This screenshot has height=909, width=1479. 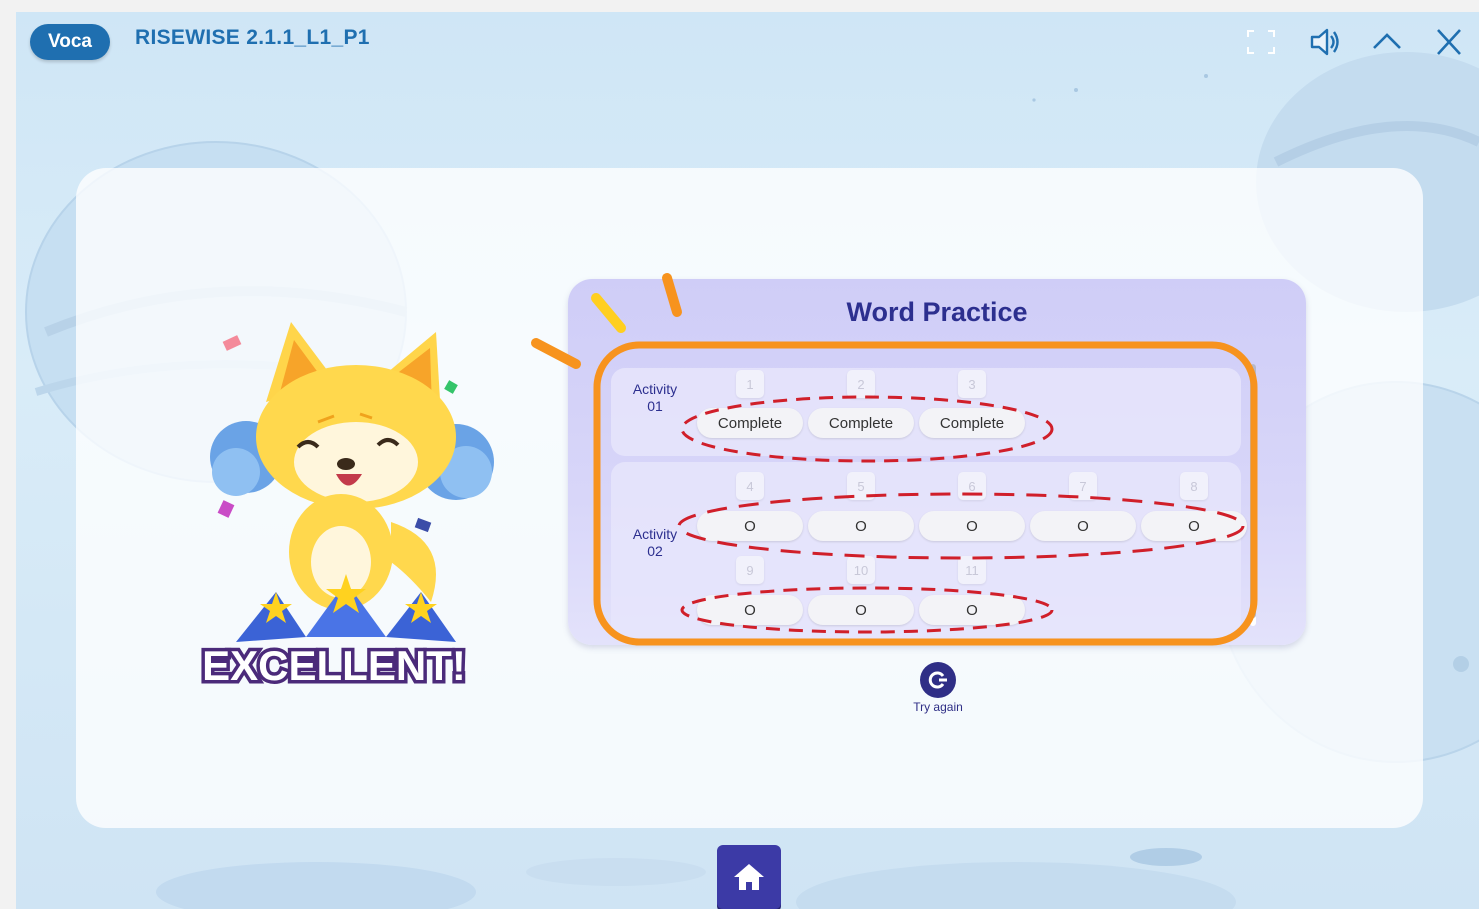 What do you see at coordinates (655, 551) in the screenshot?
I see `activity-label-number: 02` at bounding box center [655, 551].